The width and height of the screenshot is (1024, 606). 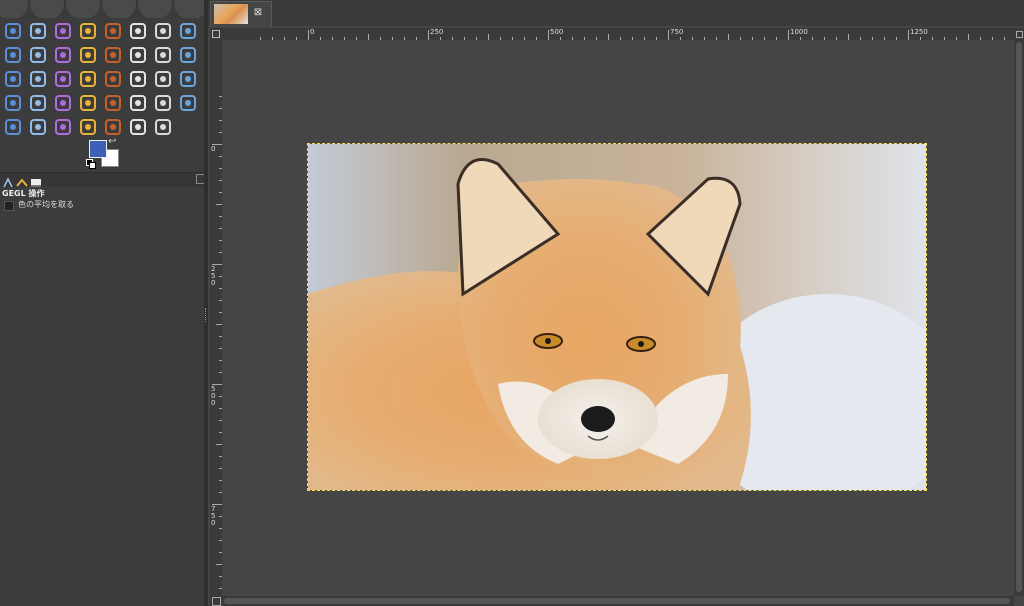 What do you see at coordinates (88, 103) in the screenshot?
I see `eraser-icon` at bounding box center [88, 103].